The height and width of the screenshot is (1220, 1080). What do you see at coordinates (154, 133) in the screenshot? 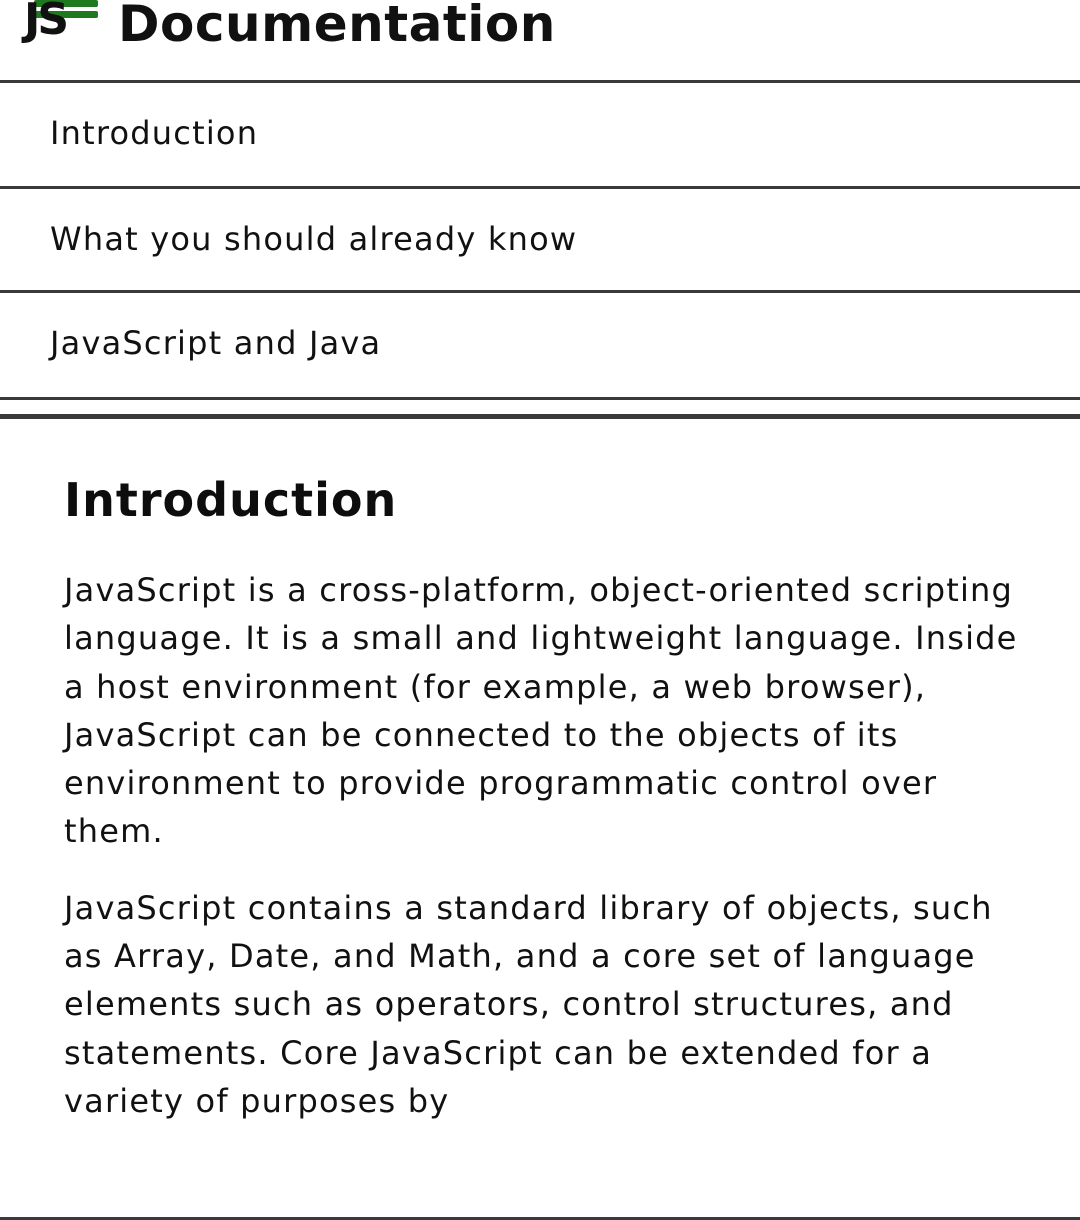
I see `nav-link-label: Introduction` at bounding box center [154, 133].